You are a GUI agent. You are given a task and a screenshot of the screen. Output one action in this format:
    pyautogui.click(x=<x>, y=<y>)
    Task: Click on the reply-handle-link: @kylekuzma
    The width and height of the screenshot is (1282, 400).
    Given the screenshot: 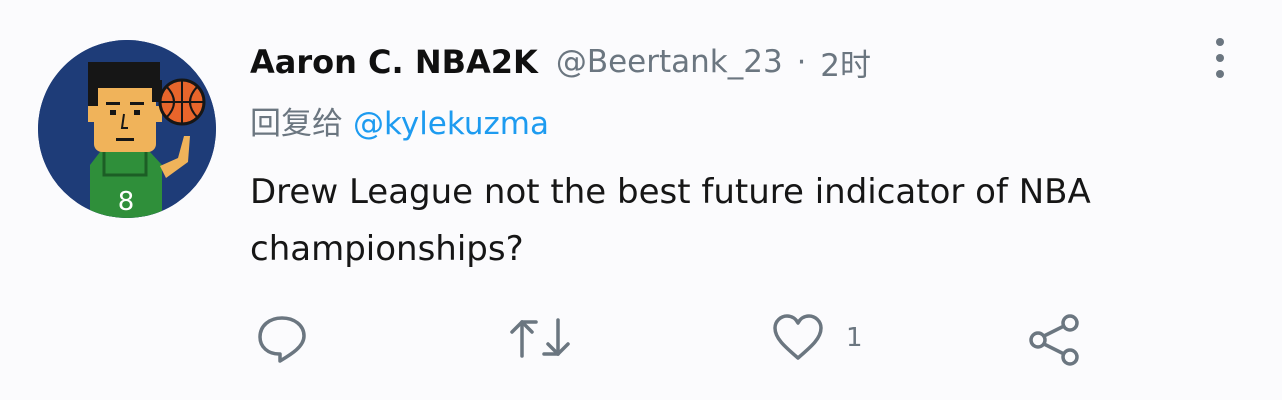 What is the action you would take?
    pyautogui.click(x=451, y=124)
    